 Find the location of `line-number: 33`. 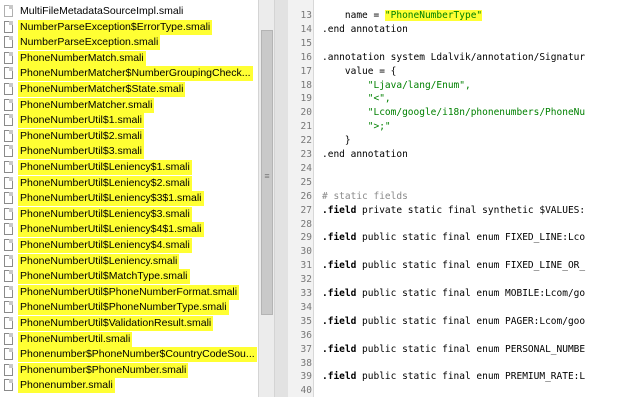

line-number: 33 is located at coordinates (306, 293).